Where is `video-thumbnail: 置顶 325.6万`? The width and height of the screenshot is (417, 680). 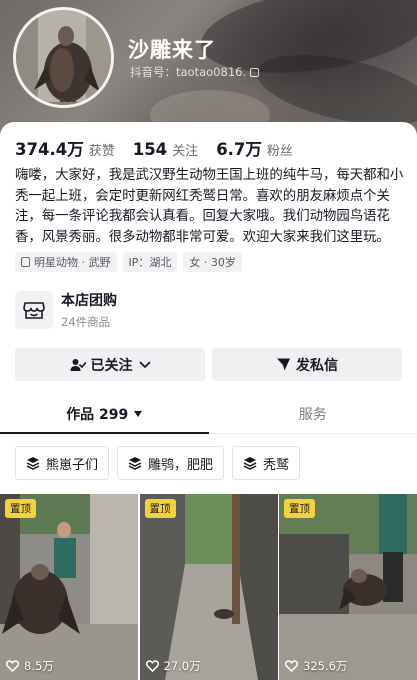 video-thumbnail: 置顶 325.6万 is located at coordinates (348, 587).